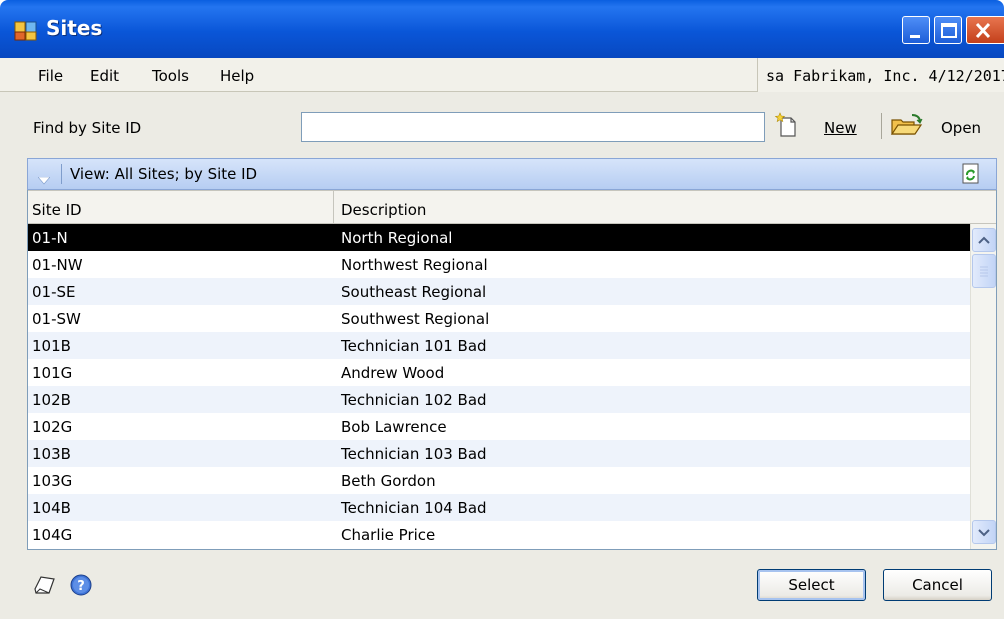 This screenshot has height=619, width=1004. What do you see at coordinates (163, 174) in the screenshot?
I see `view-selector: View: All Sites; by Site ID` at bounding box center [163, 174].